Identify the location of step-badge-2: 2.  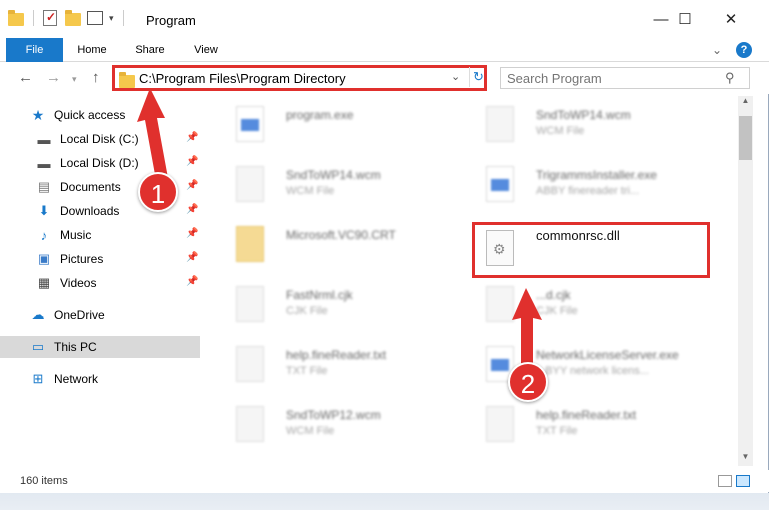
(528, 382).